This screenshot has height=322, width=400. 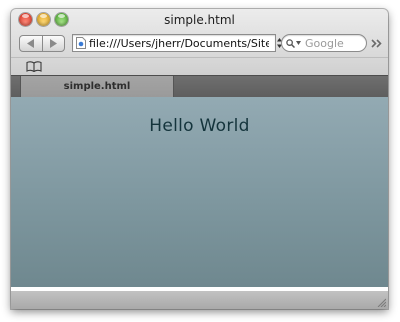 I want to click on nav-buttons, so click(x=42, y=43).